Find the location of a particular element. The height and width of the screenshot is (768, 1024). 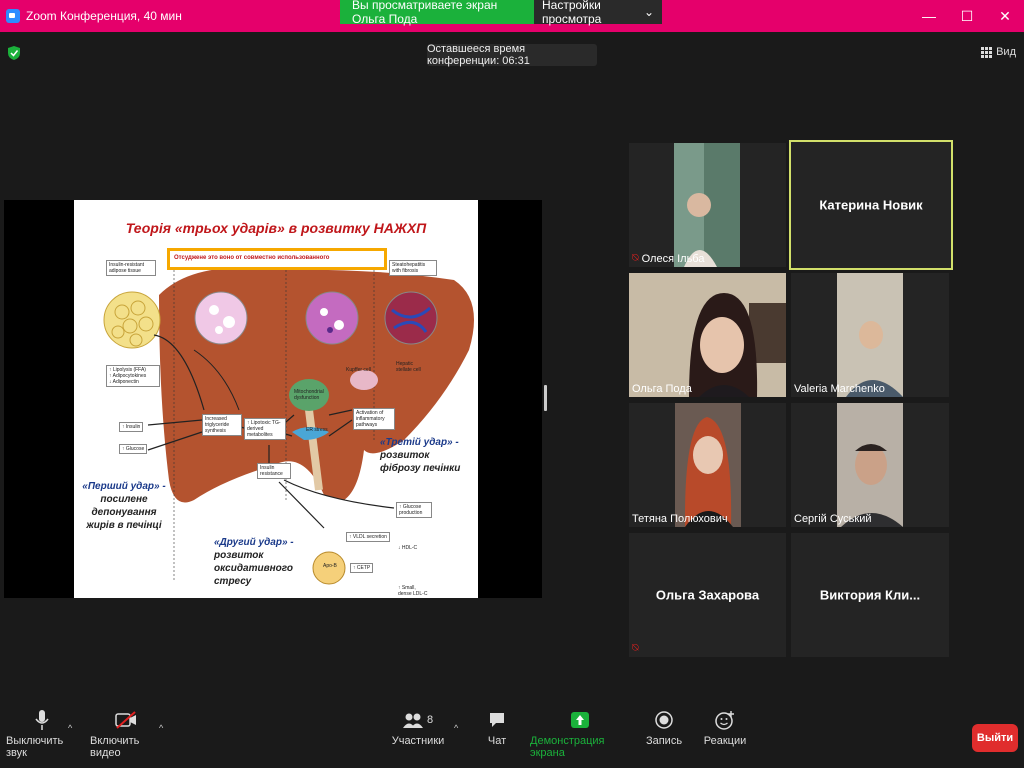

participants-button: 8 Участники is located at coordinates (418, 726).